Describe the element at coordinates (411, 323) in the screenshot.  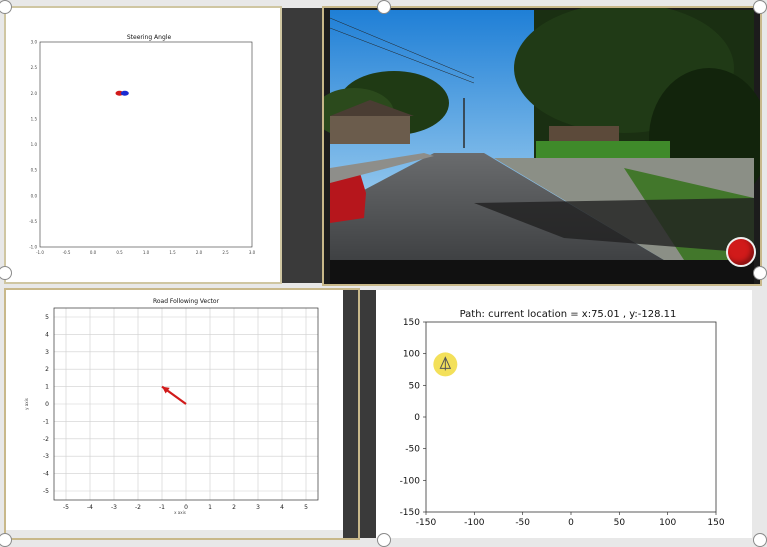
I see `y-tick-label: 150` at that location.